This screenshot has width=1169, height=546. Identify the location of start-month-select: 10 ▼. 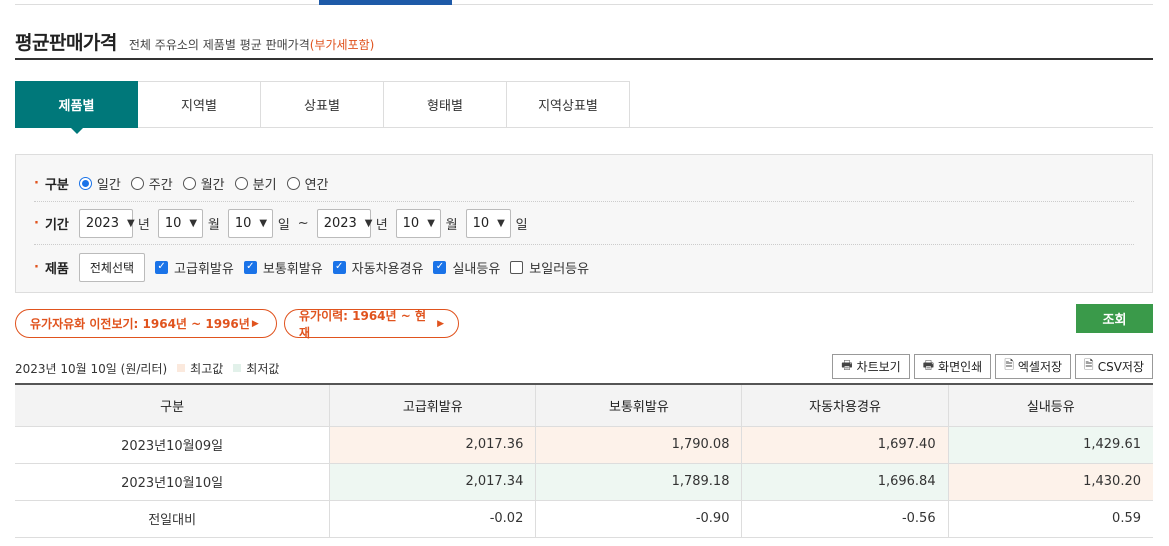
(180, 223).